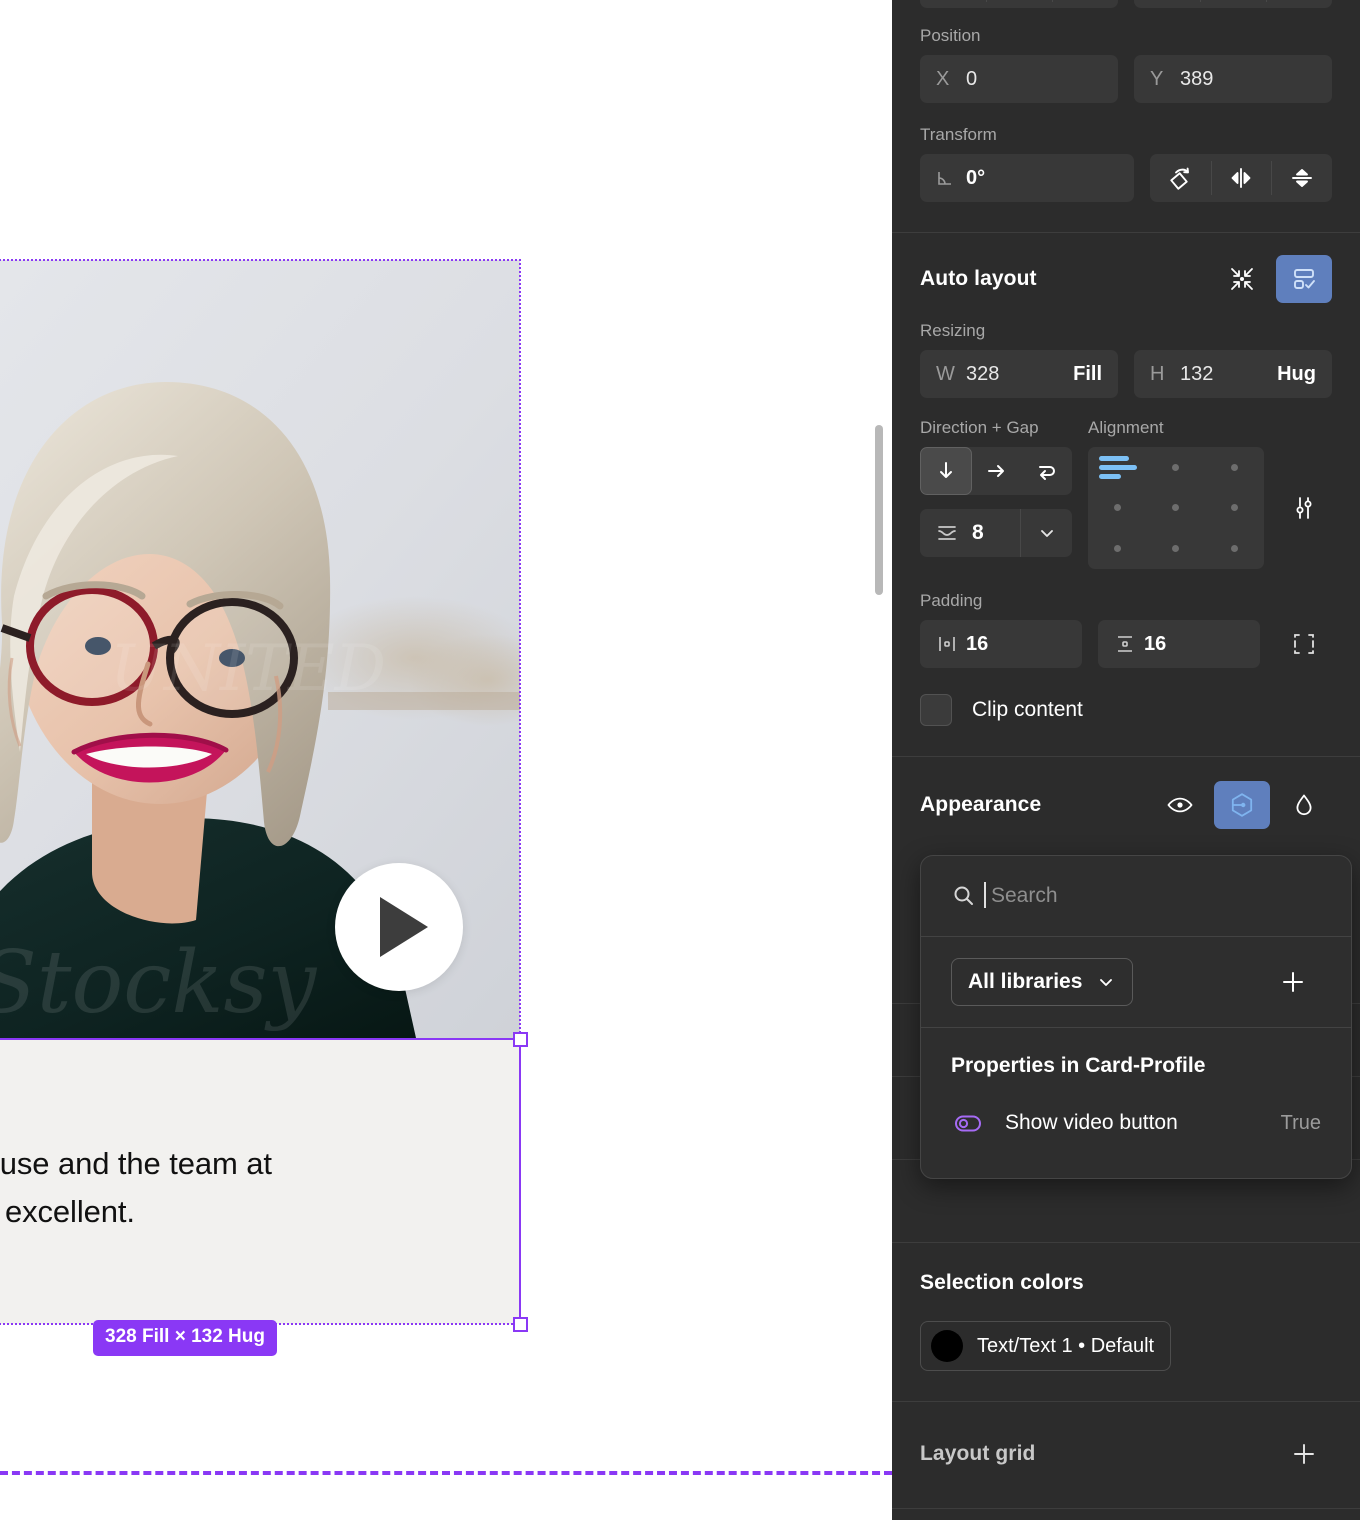  What do you see at coordinates (950, 35) in the screenshot?
I see `position-label: Position` at bounding box center [950, 35].